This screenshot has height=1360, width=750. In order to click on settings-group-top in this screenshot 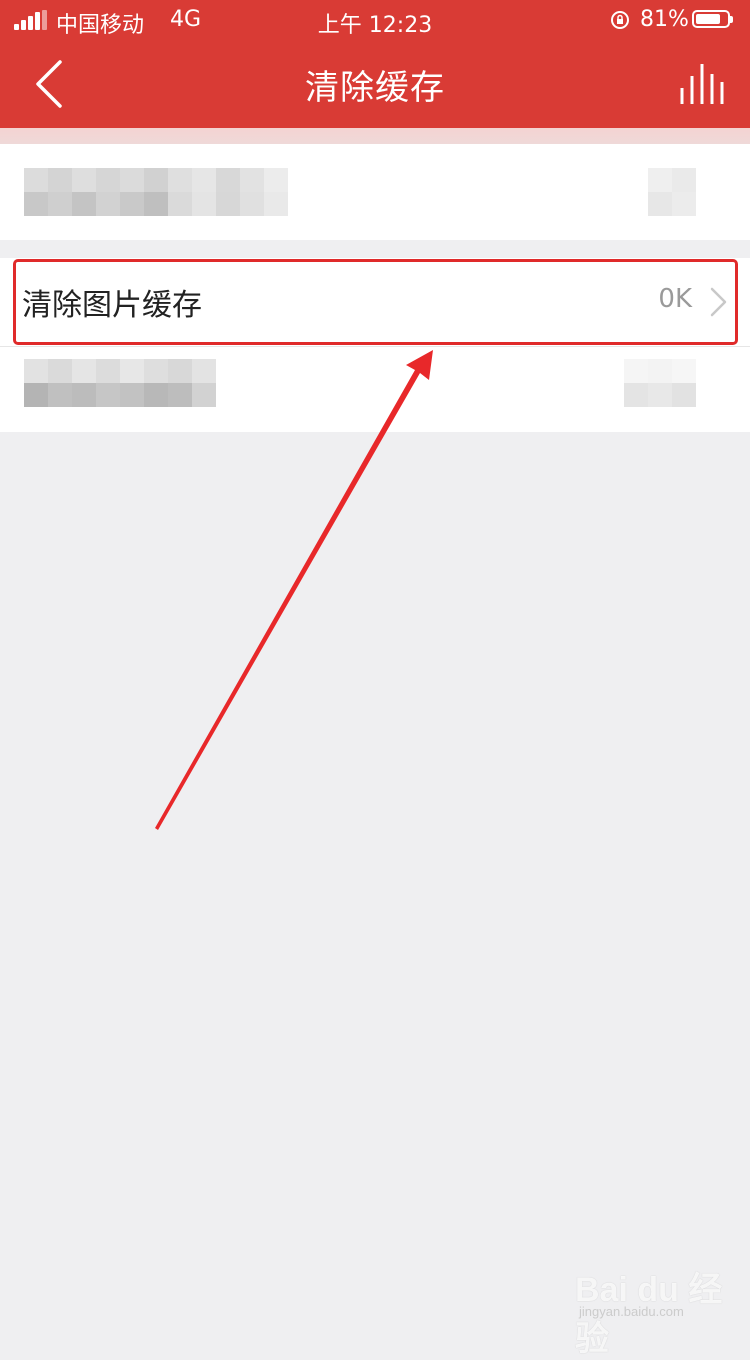, I will do `click(375, 192)`.